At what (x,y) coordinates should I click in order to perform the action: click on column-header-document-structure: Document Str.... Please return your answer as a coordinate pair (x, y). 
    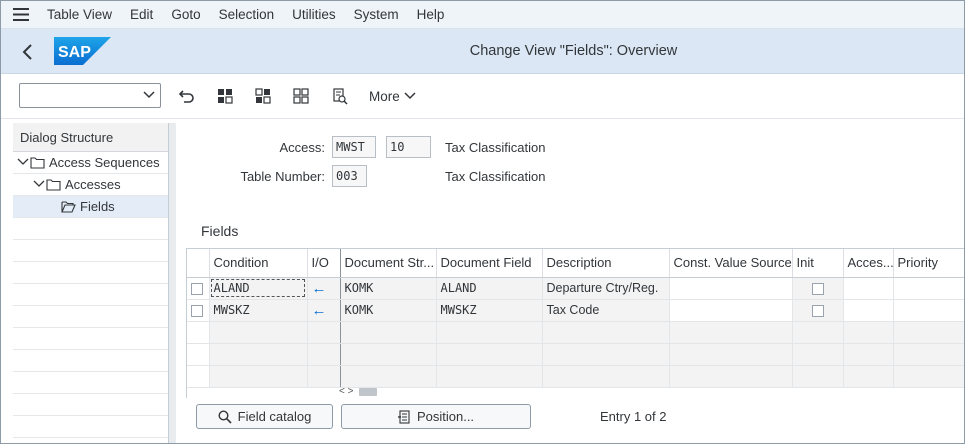
    Looking at the image, I should click on (388, 263).